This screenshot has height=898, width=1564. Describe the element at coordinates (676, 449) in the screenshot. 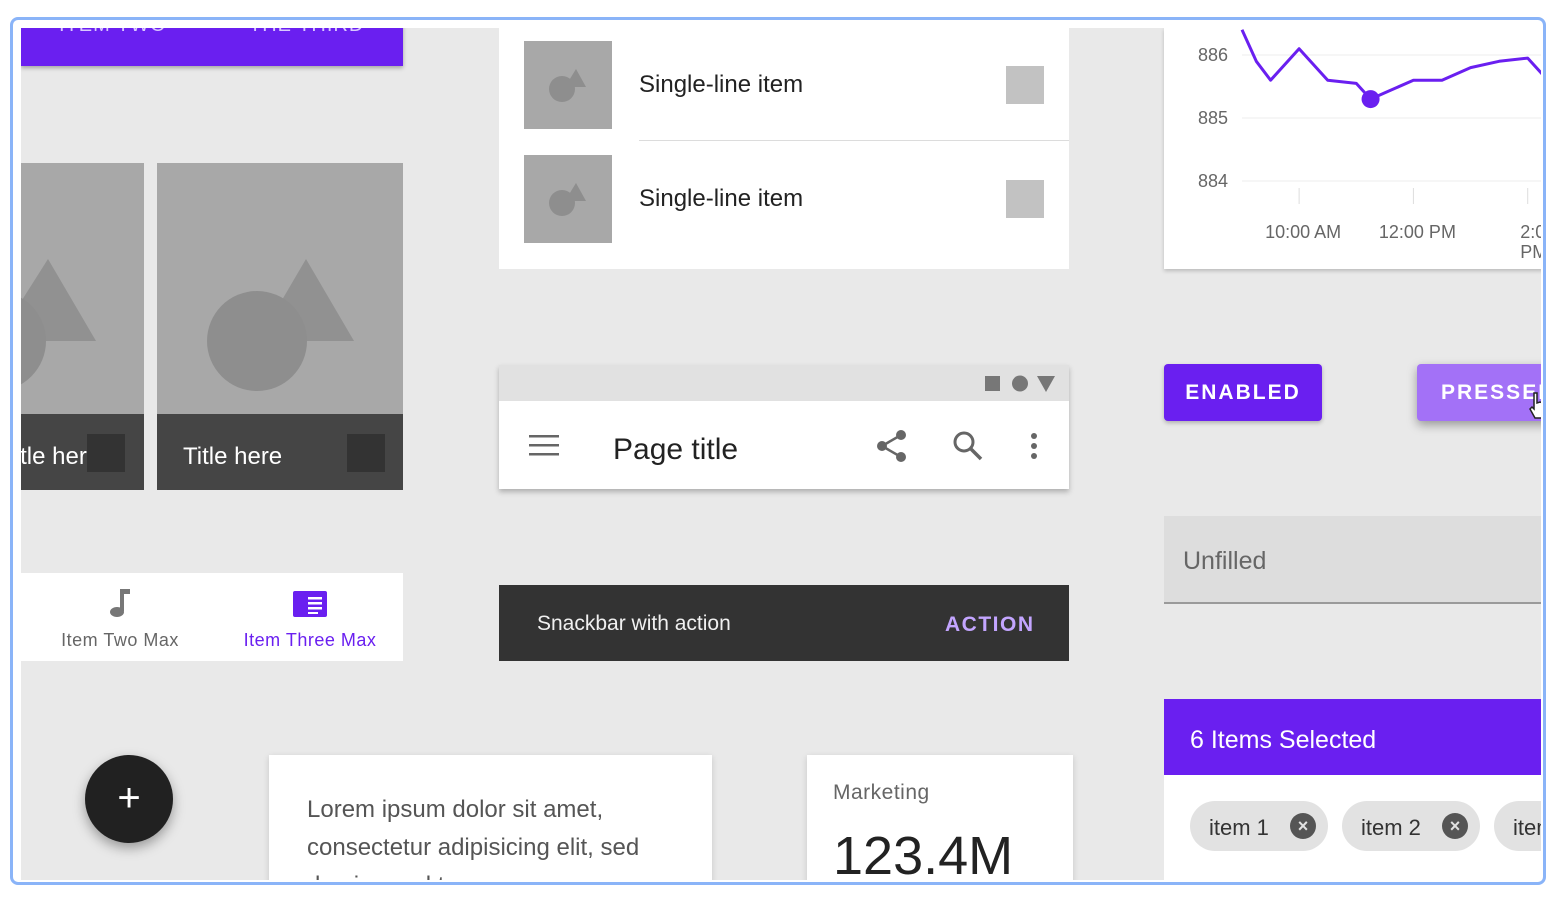

I see `page-title: Page title` at that location.